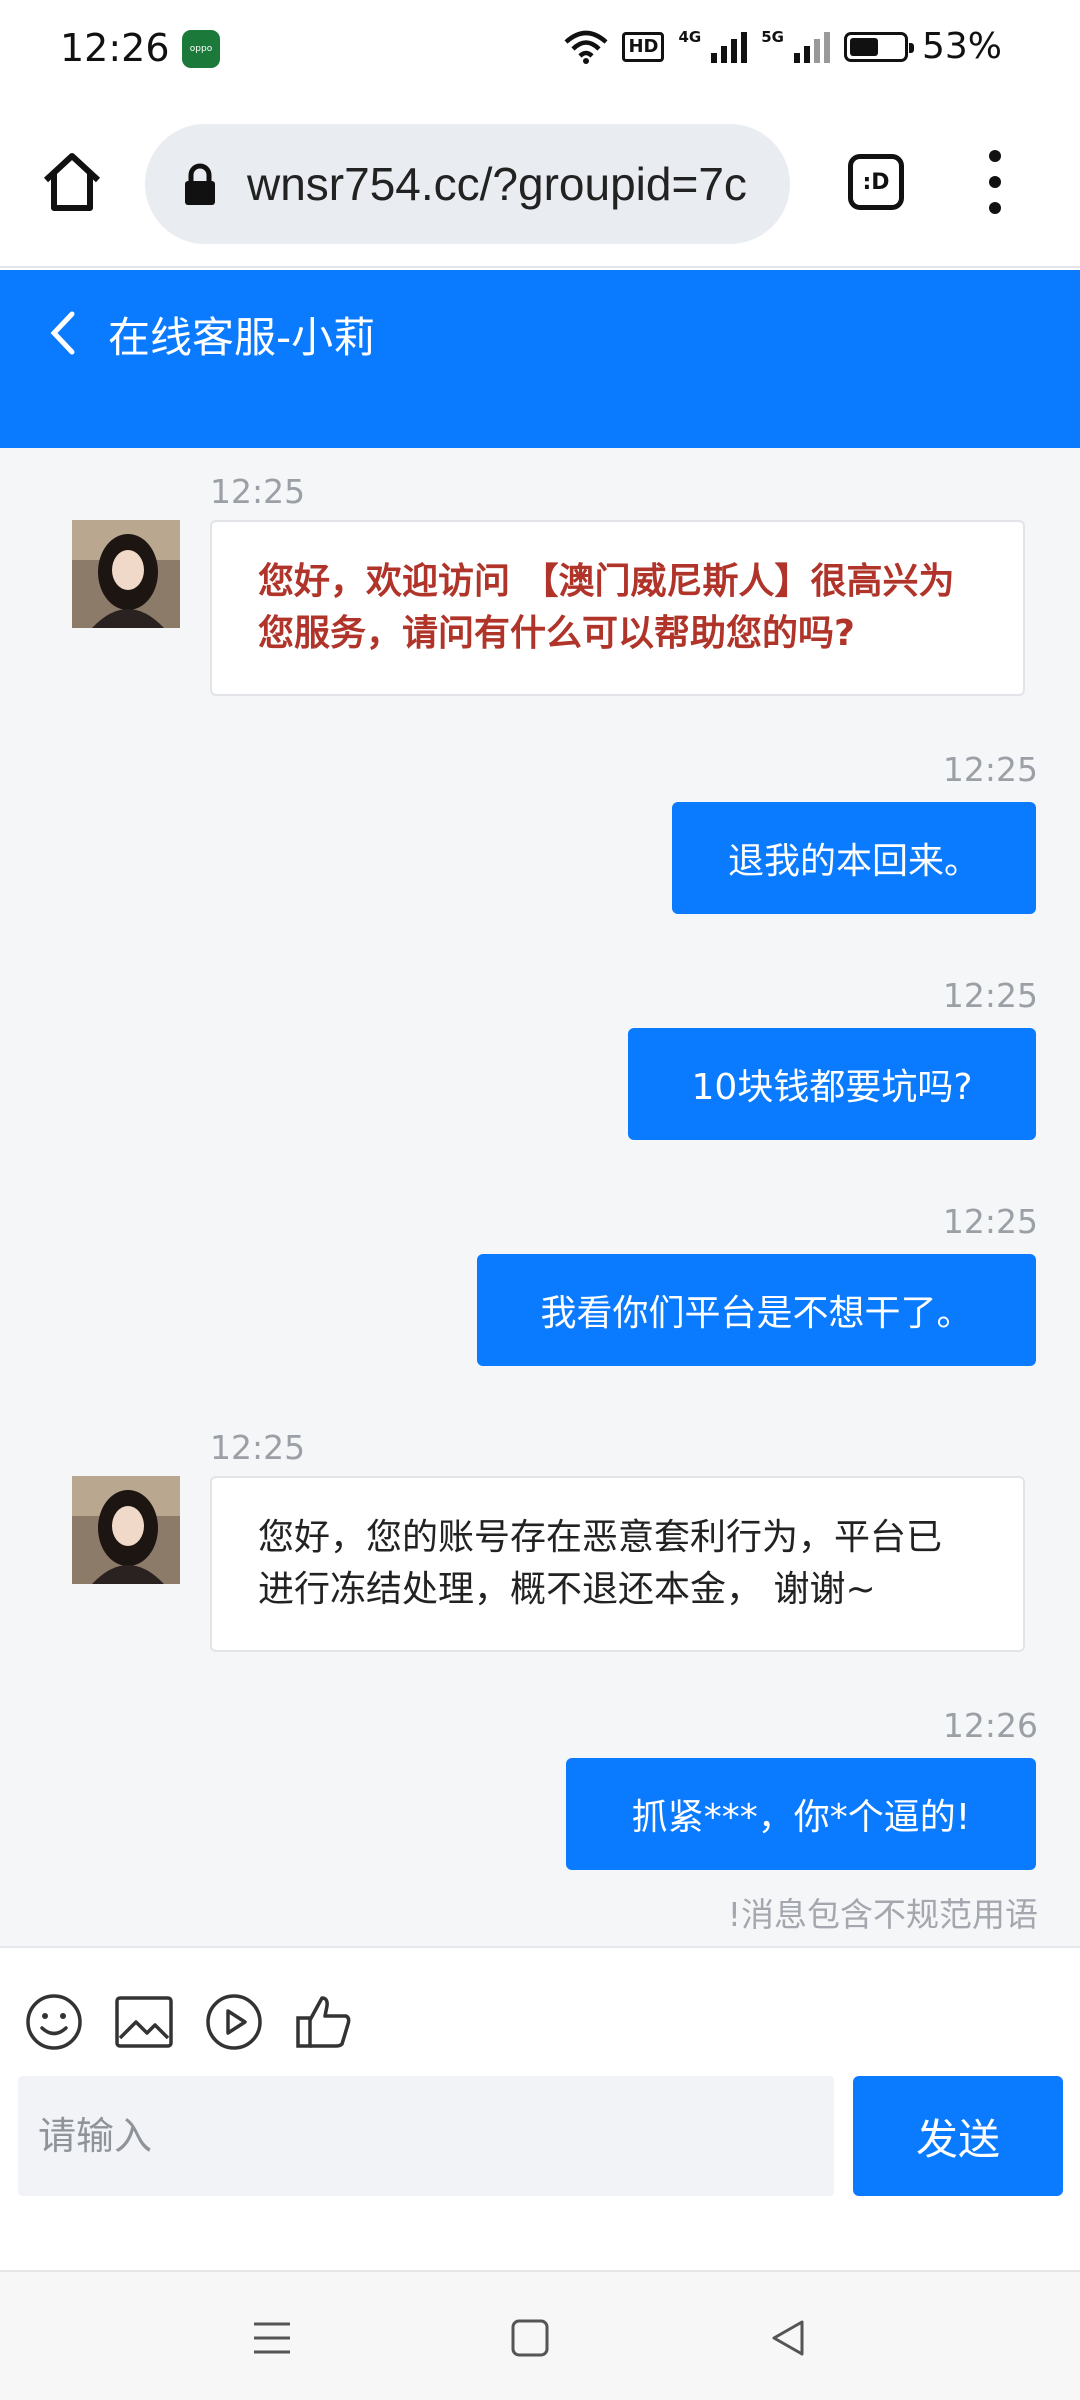 The height and width of the screenshot is (2400, 1080). What do you see at coordinates (990, 1725) in the screenshot?
I see `message-time: 12:26` at bounding box center [990, 1725].